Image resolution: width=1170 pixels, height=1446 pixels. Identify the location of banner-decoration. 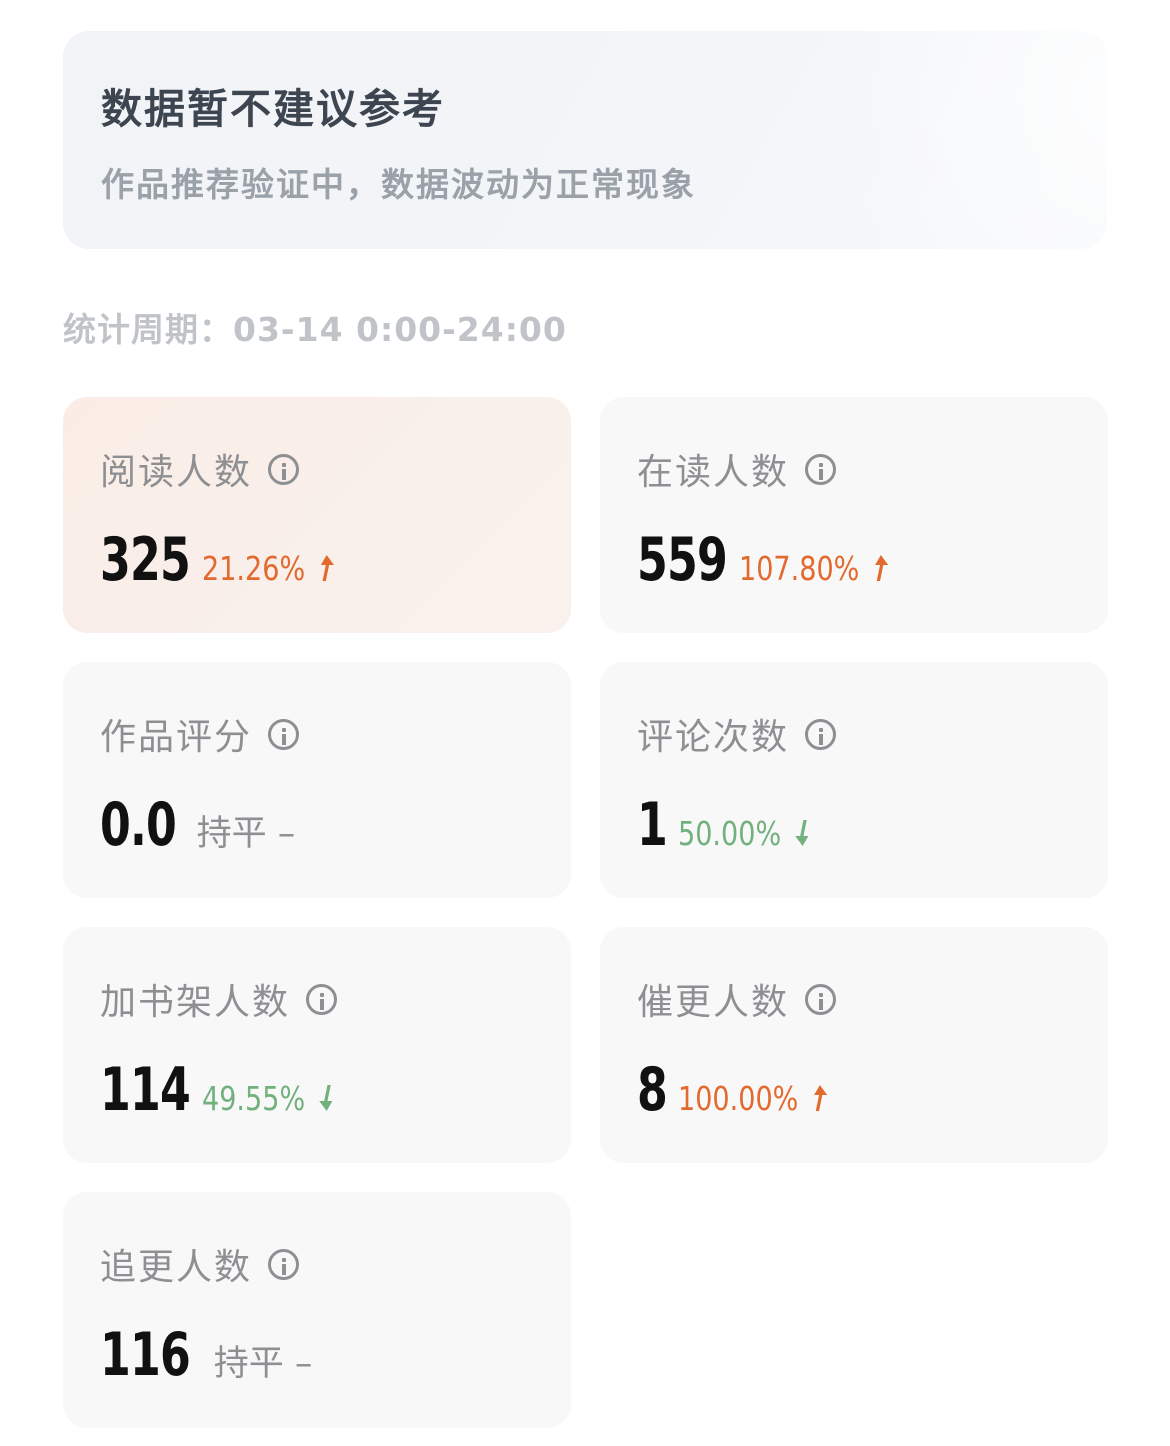
(935, 140).